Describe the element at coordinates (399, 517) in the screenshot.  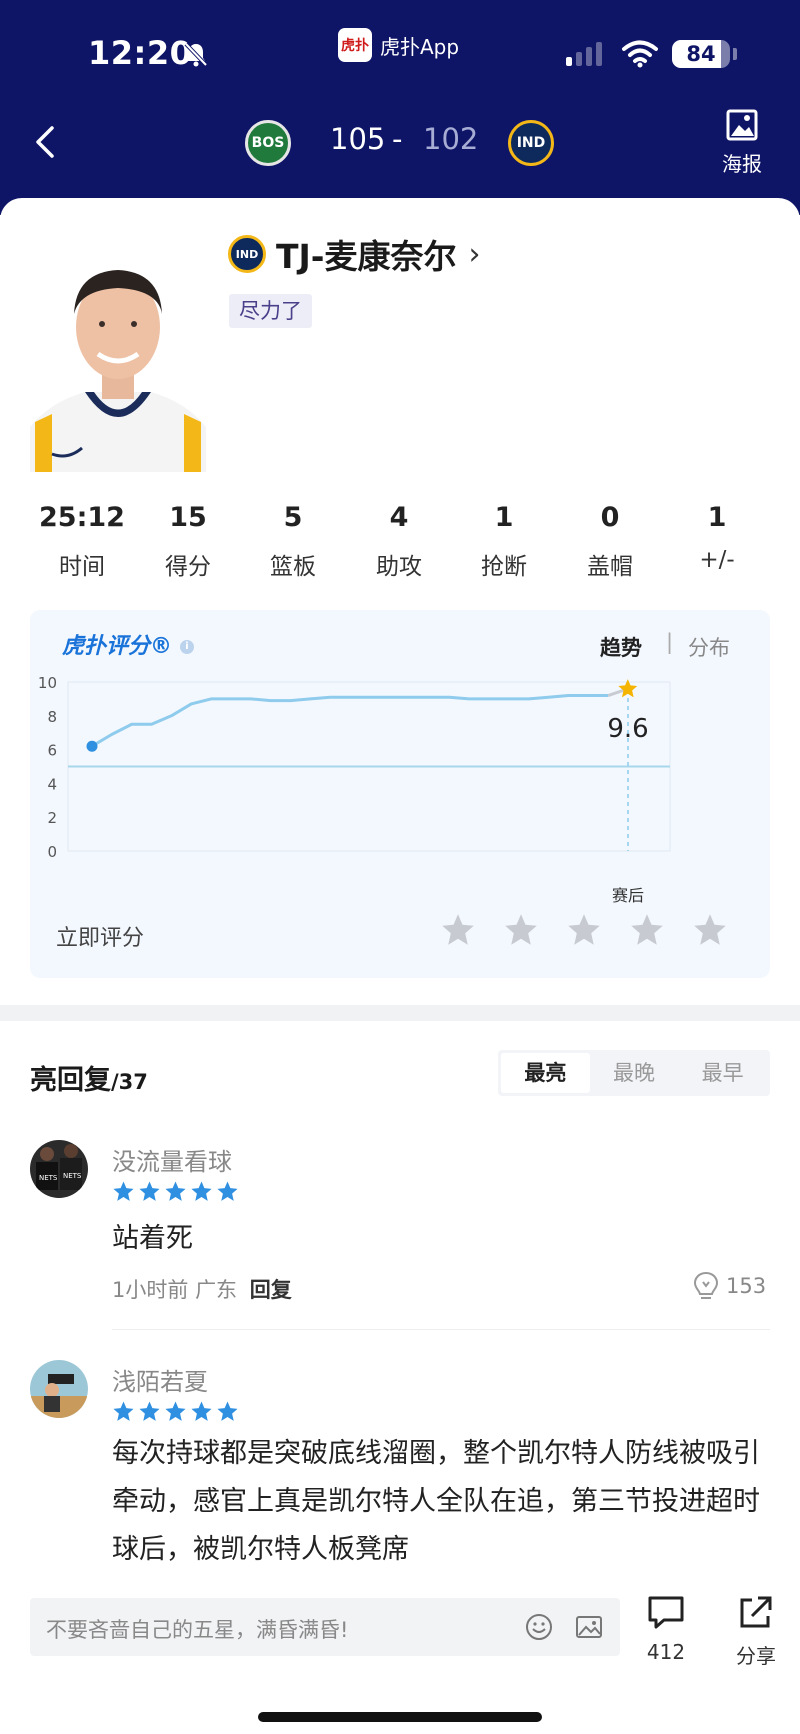
I see `stat-value: 4` at that location.